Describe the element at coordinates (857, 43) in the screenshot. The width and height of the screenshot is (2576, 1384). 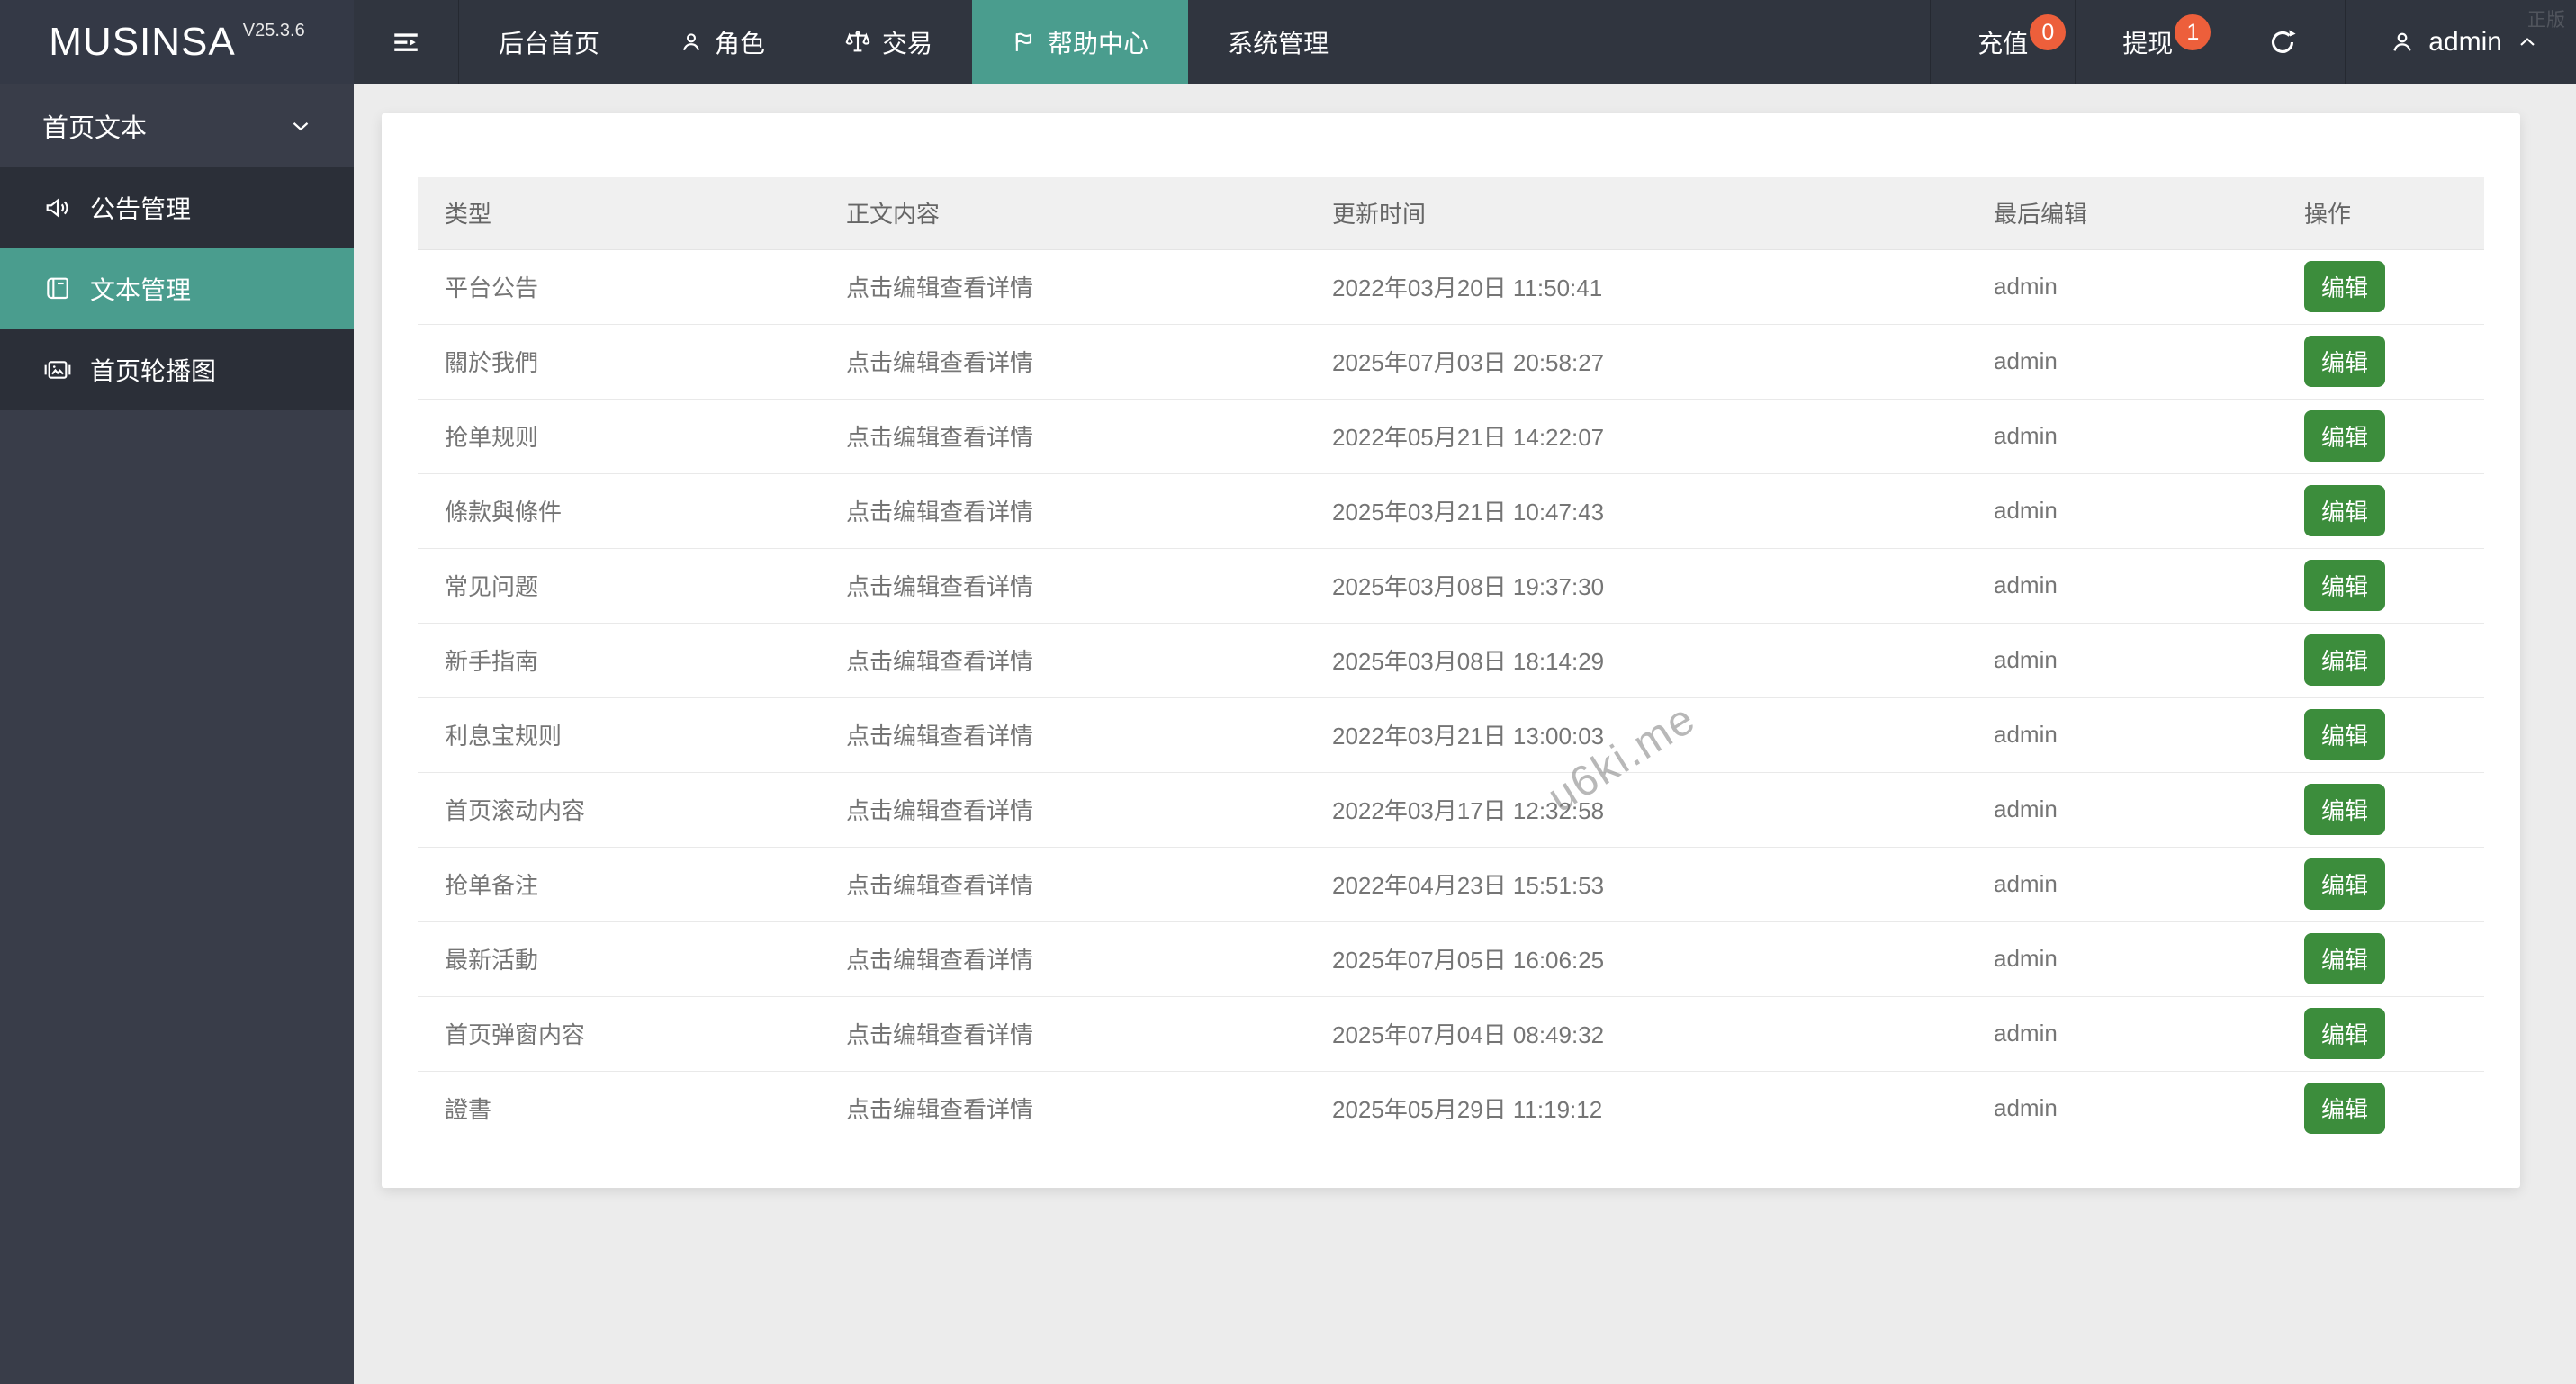
I see `scales-icon` at that location.